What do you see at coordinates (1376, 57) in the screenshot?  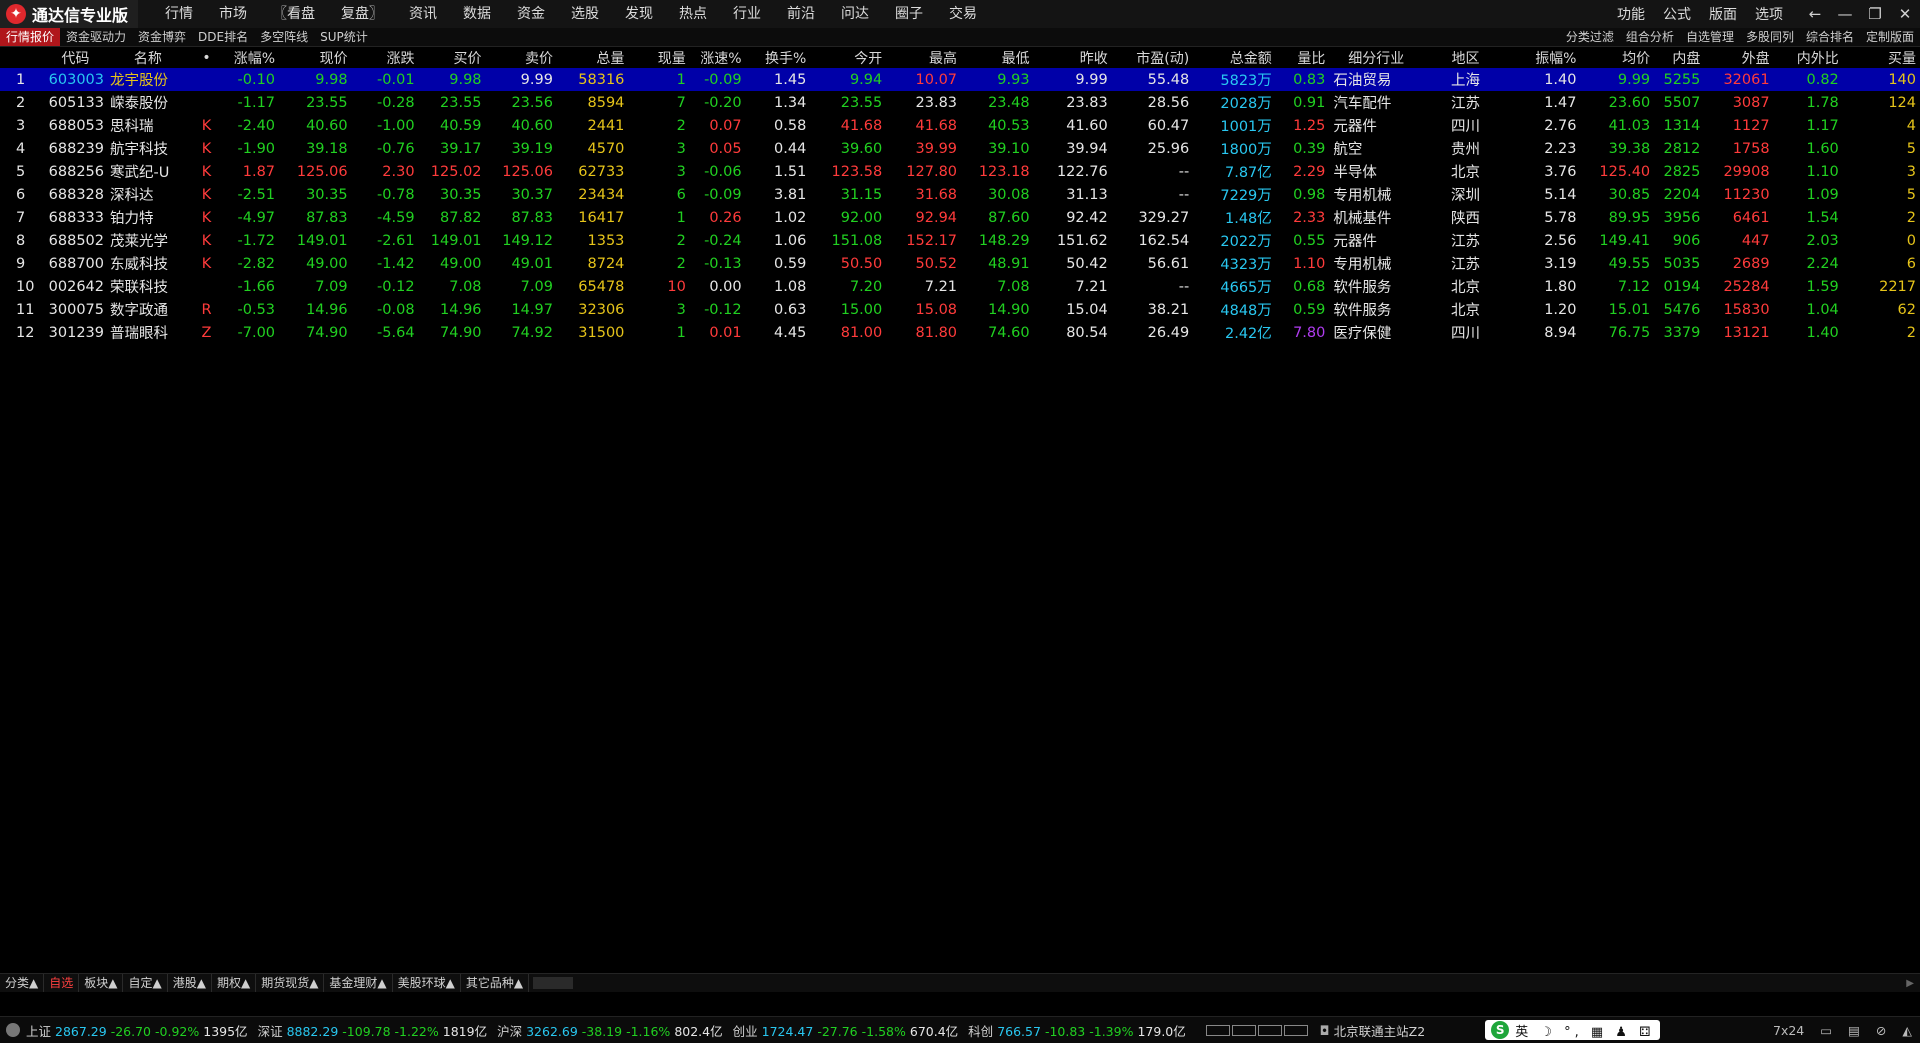 I see `column-header: 细分行业` at bounding box center [1376, 57].